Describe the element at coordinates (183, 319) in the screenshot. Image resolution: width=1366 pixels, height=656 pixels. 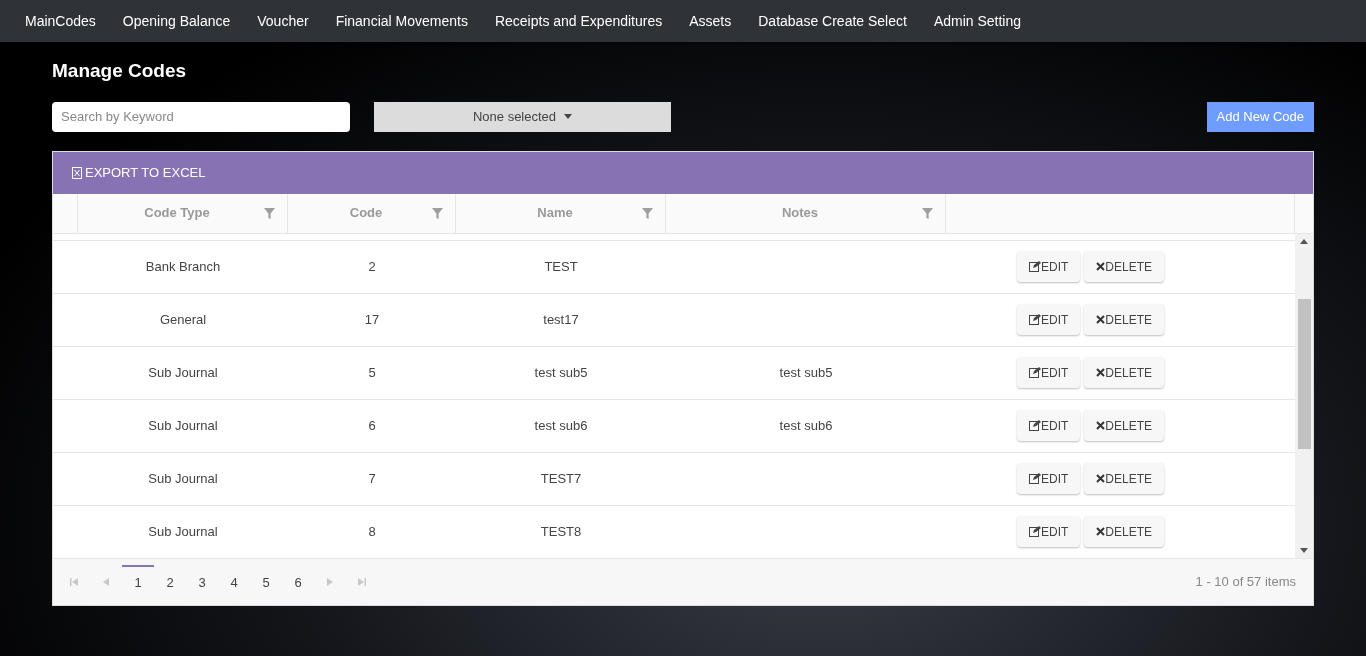
I see `table-cell-text: General` at that location.